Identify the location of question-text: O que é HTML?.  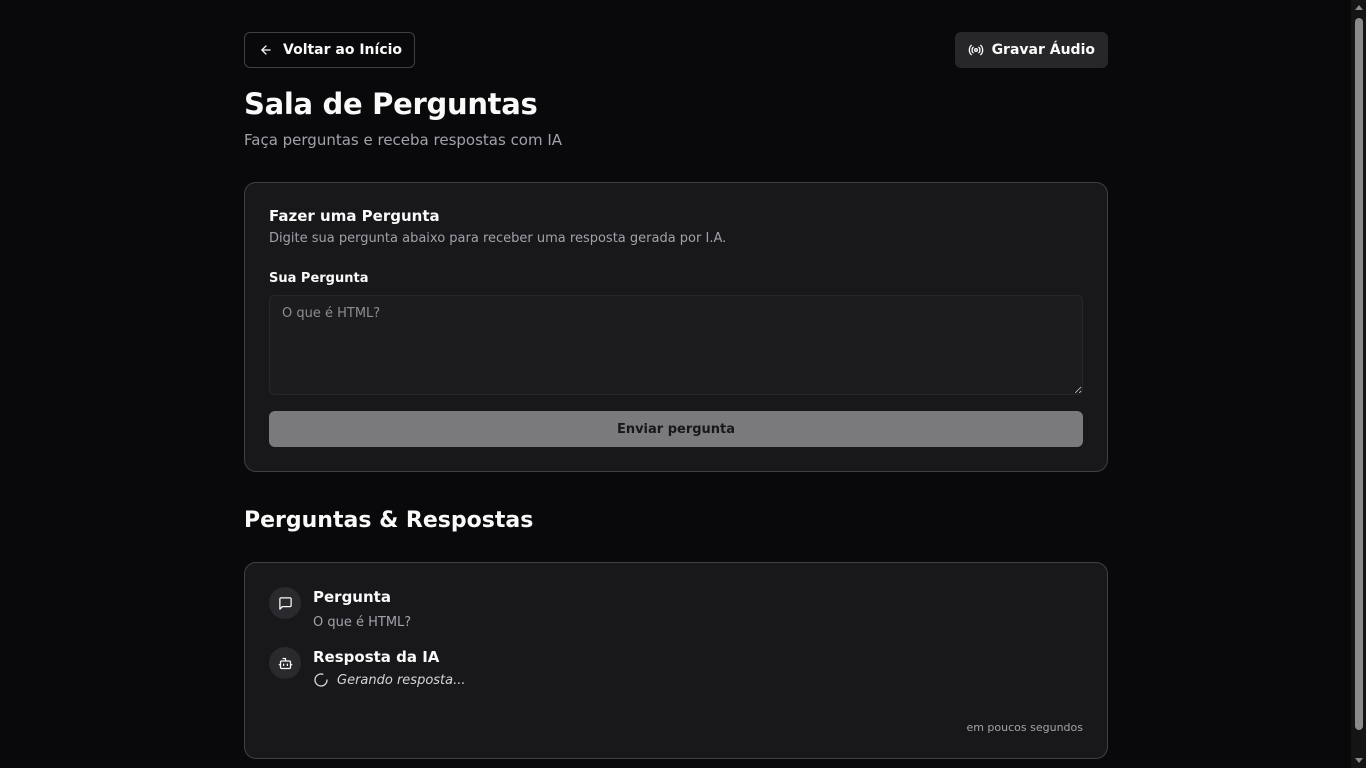
(362, 622).